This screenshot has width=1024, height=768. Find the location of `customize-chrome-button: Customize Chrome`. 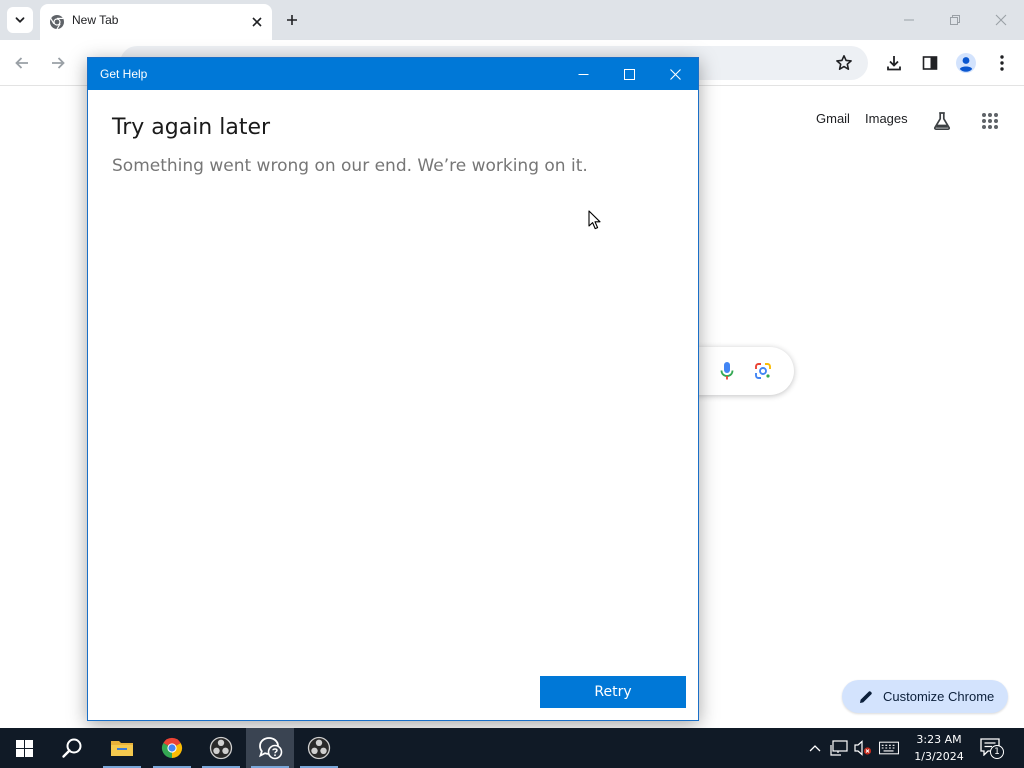

customize-chrome-button: Customize Chrome is located at coordinates (925, 696).